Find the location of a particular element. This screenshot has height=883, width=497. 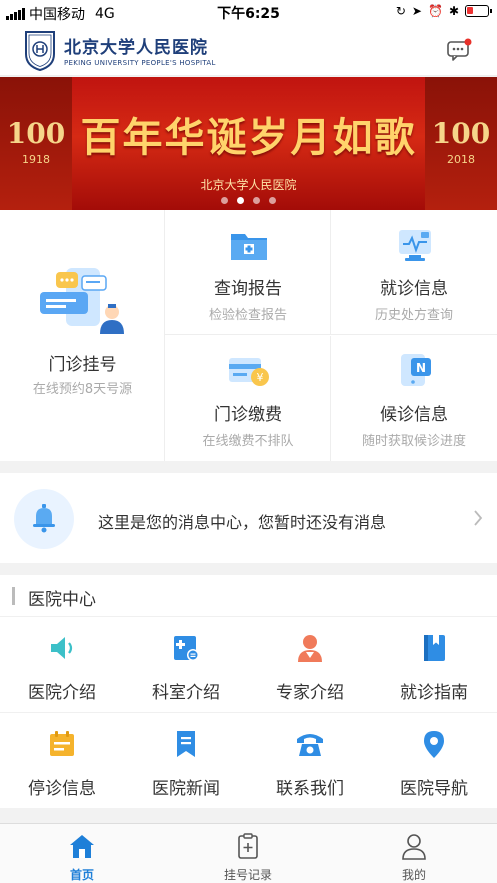

center-item-expert-intro: 专家介绍 is located at coordinates (310, 664).